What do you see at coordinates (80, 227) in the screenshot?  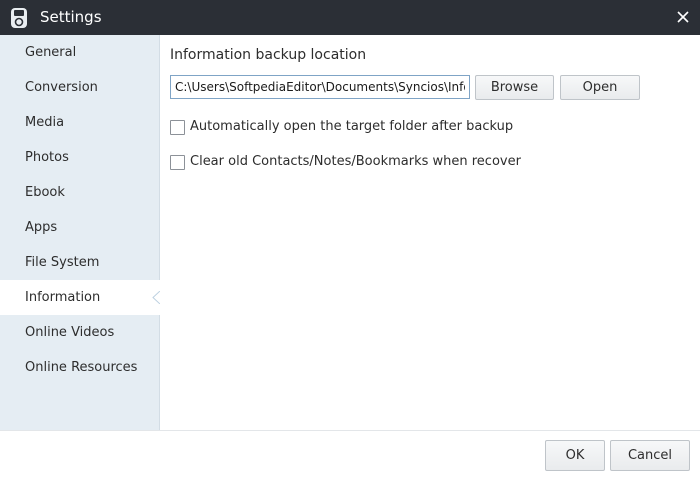 I see `sidebar-item-apps: Apps` at bounding box center [80, 227].